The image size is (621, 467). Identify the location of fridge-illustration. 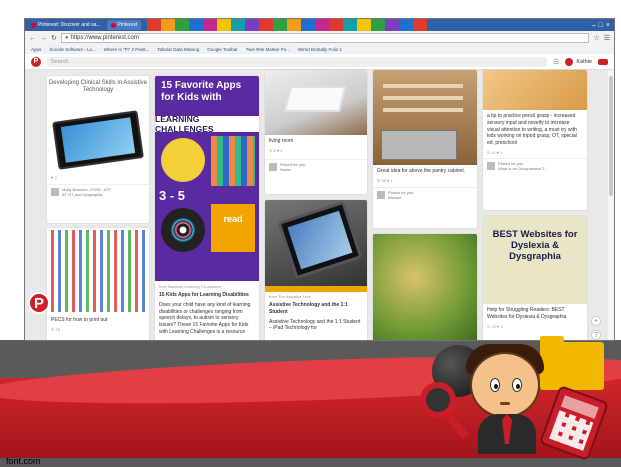
(419, 145).